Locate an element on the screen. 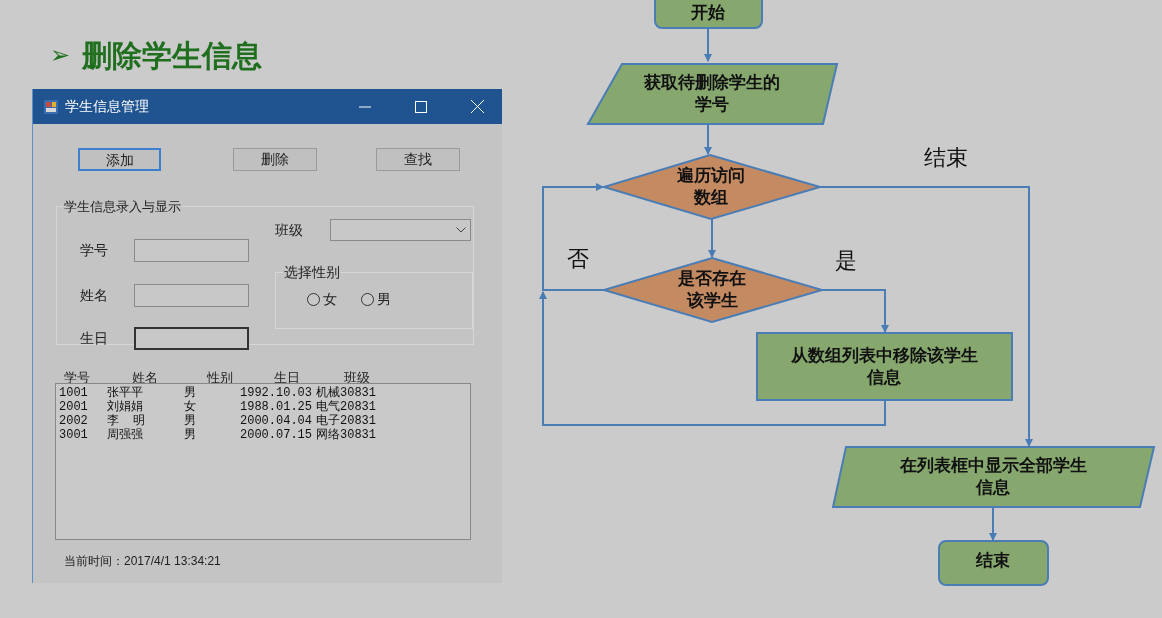 The width and height of the screenshot is (1162, 618). list-cell: 电子20831 is located at coordinates (346, 421).